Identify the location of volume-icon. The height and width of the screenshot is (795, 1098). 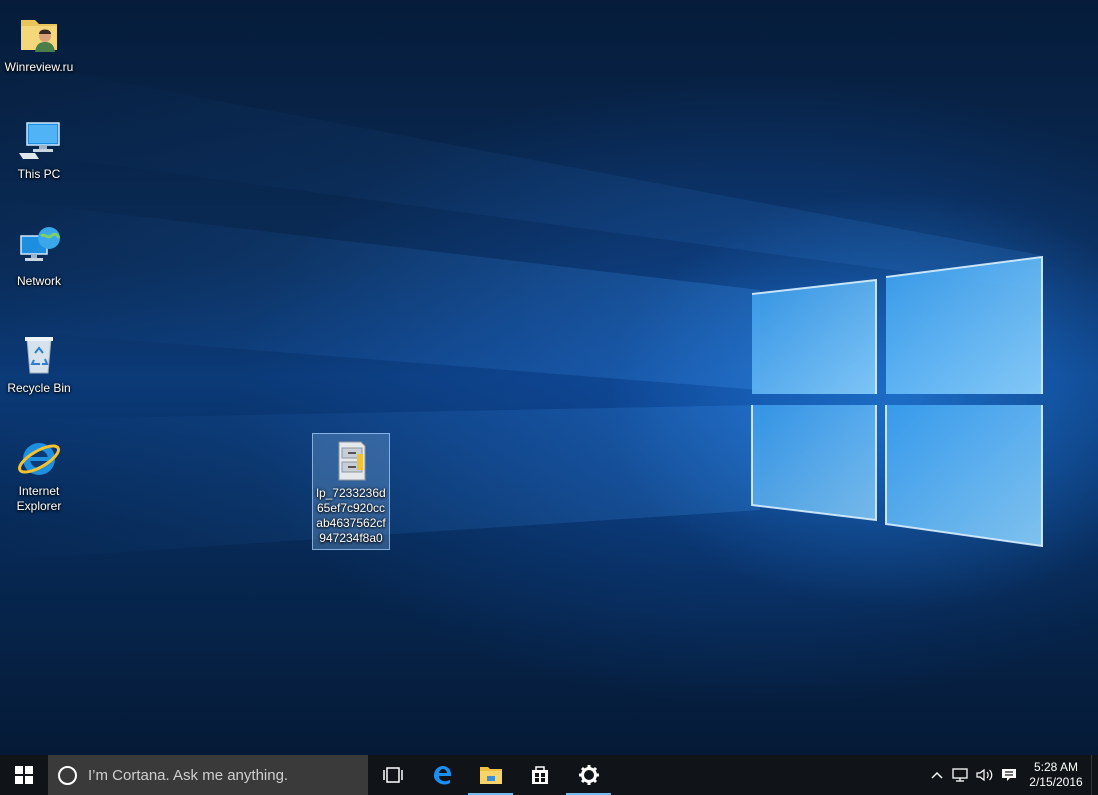
(984, 775).